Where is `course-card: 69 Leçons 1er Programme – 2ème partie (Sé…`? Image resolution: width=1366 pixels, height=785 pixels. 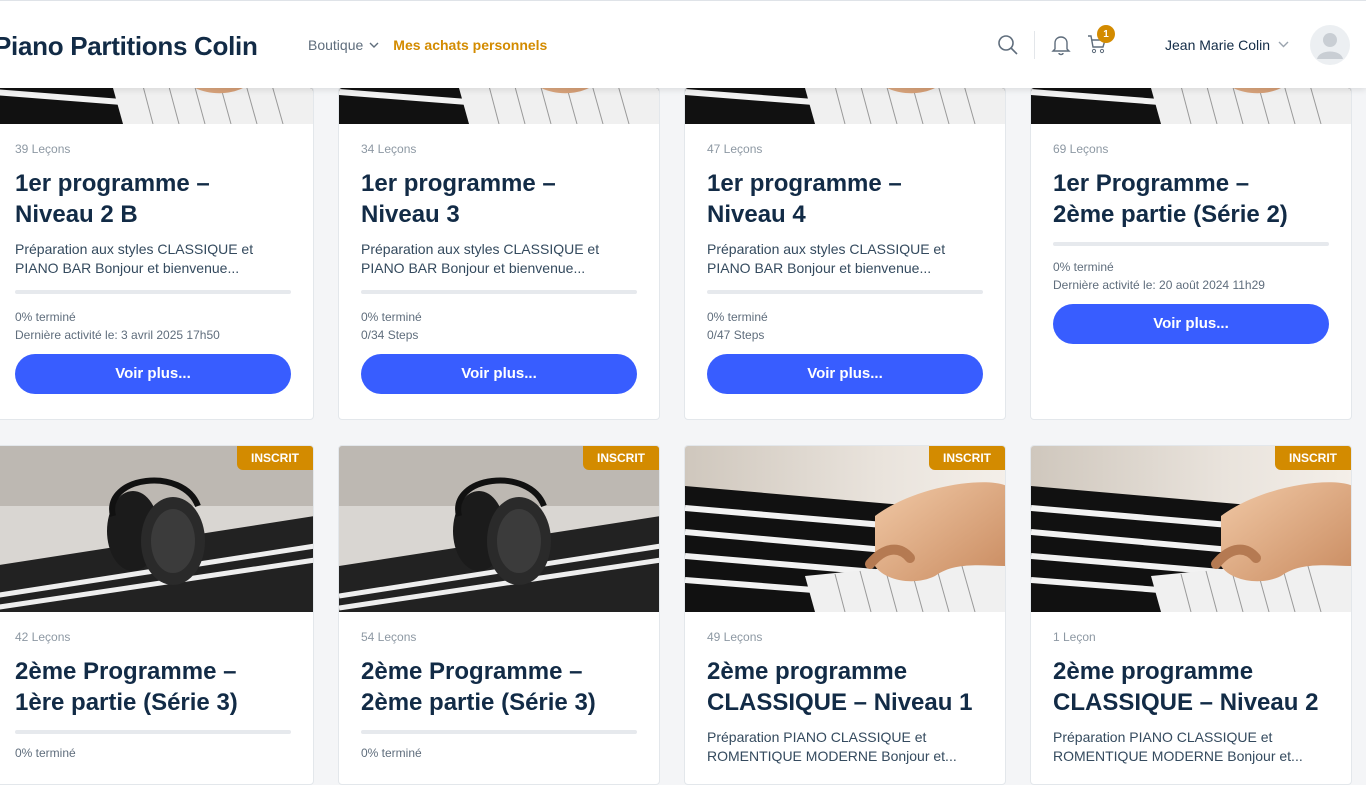
course-card: 69 Leçons 1er Programme – 2ème partie (Sé… is located at coordinates (1191, 253).